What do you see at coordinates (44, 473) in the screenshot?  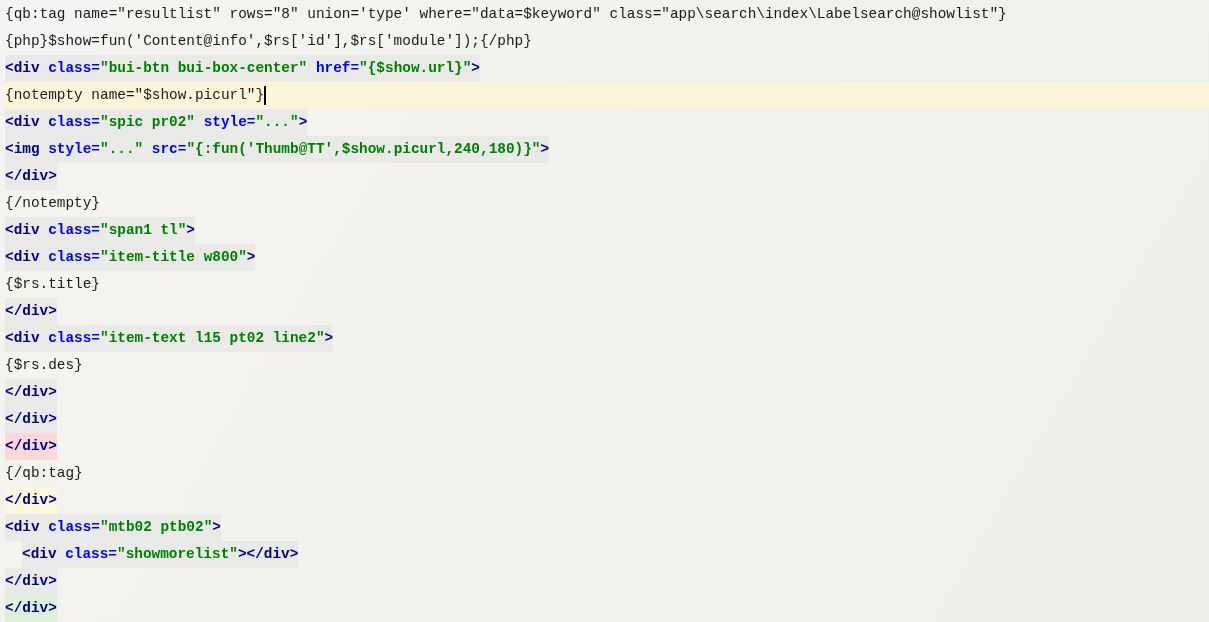 I see `code-line: {/qb:tag}` at bounding box center [44, 473].